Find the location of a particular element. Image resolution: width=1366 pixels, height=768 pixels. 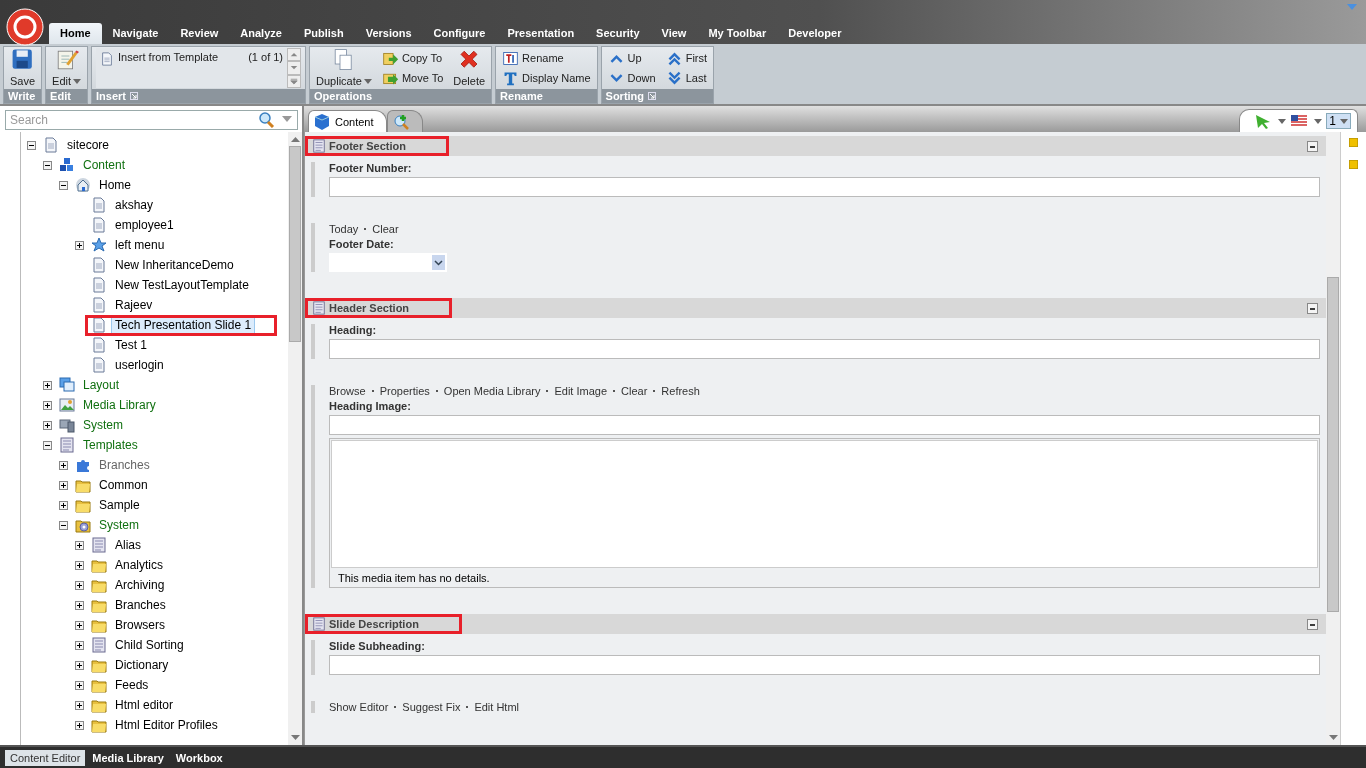

action-link: Refresh is located at coordinates (680, 391).